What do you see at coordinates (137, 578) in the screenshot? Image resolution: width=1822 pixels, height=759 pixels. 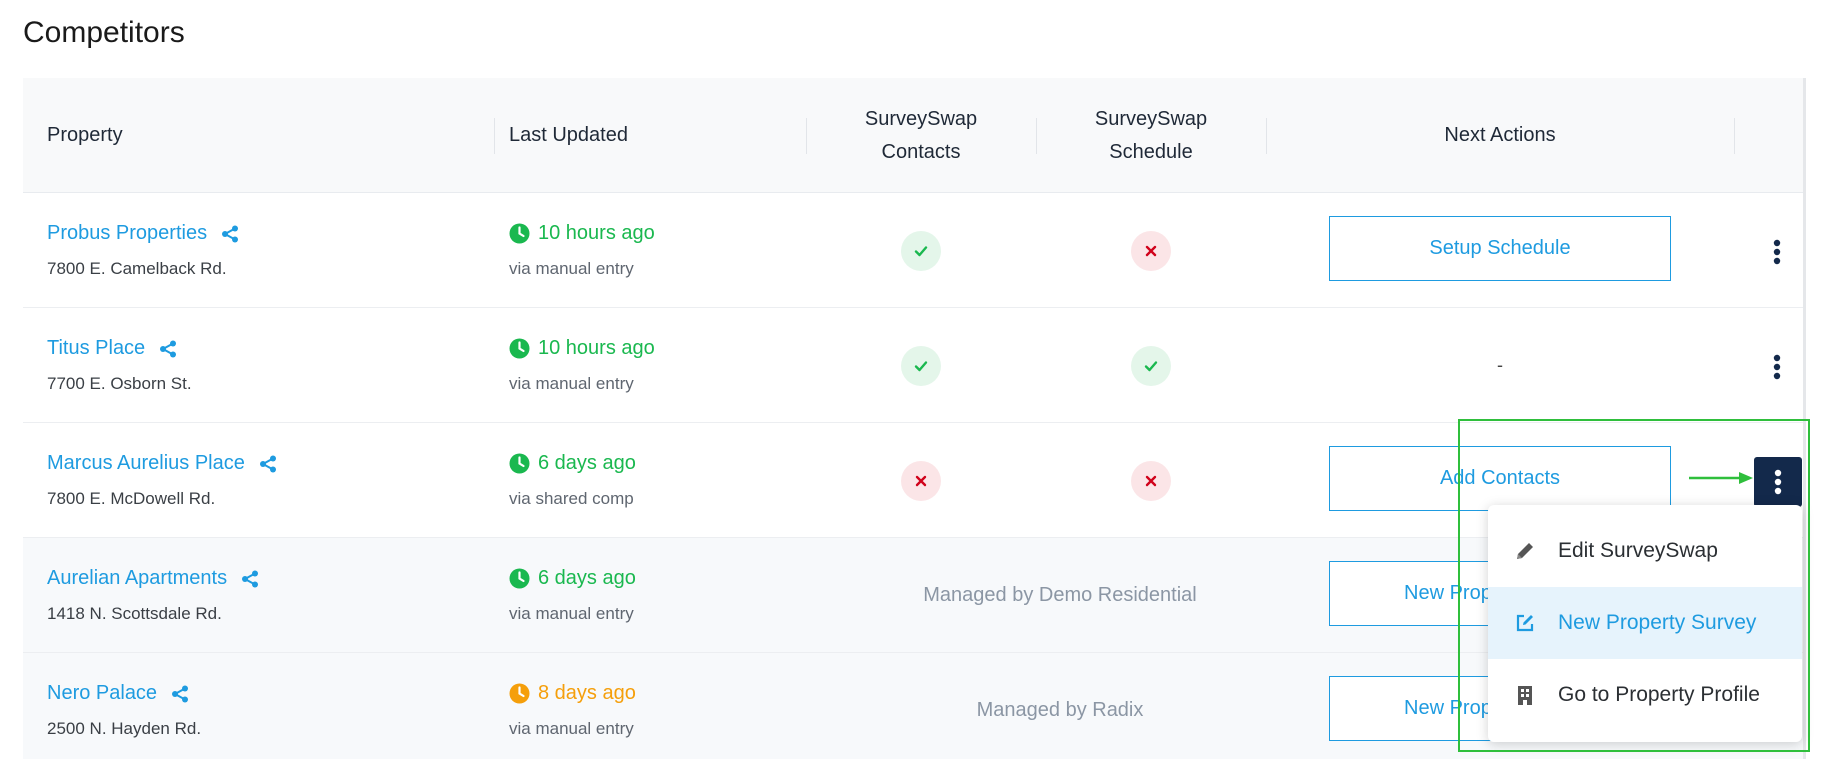 I see `property-name: Aurelian Apartments` at bounding box center [137, 578].